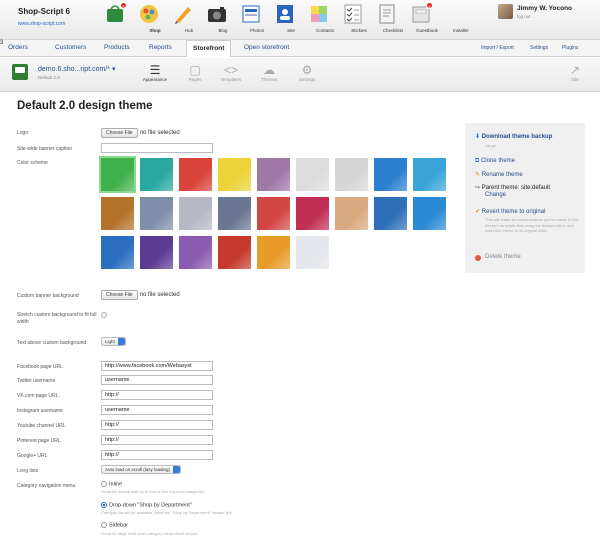 The image size is (600, 545). I want to click on revert-theme-link: ✔ Revert theme to original, so click(510, 211).